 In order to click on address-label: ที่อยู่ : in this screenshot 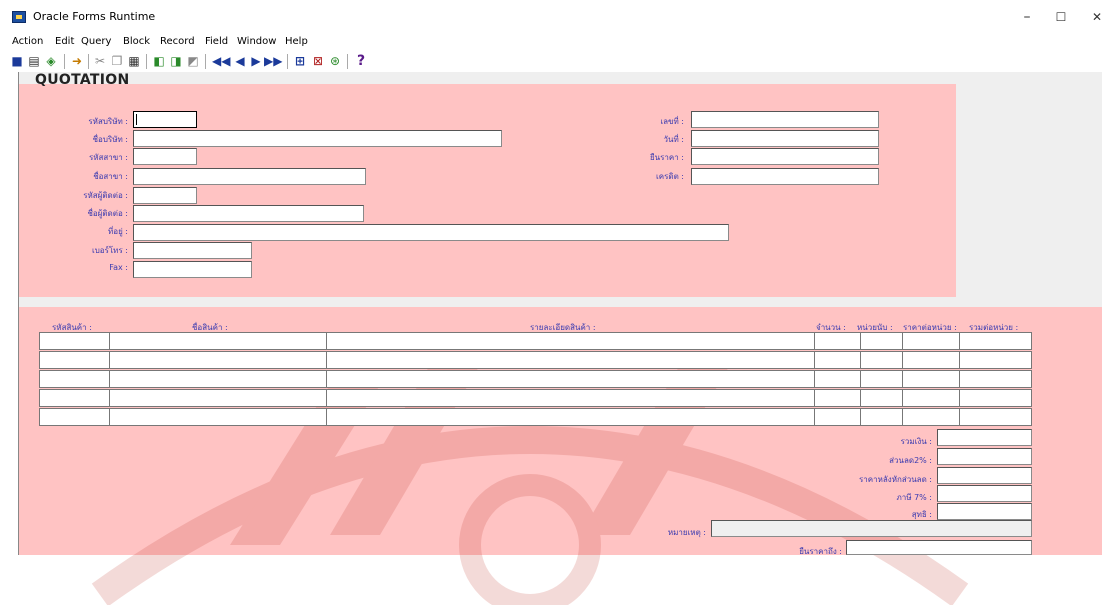, I will do `click(117, 231)`.